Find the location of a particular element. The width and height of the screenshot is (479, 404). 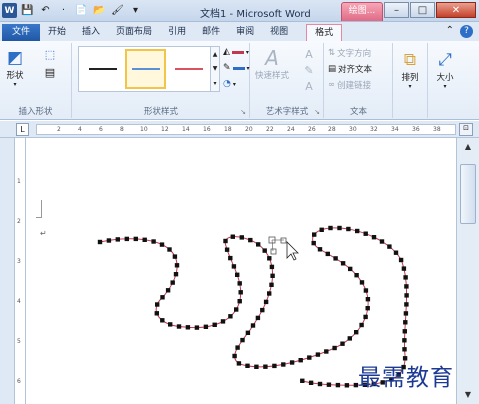

scroll-up-icon: ▲ is located at coordinates (215, 54).